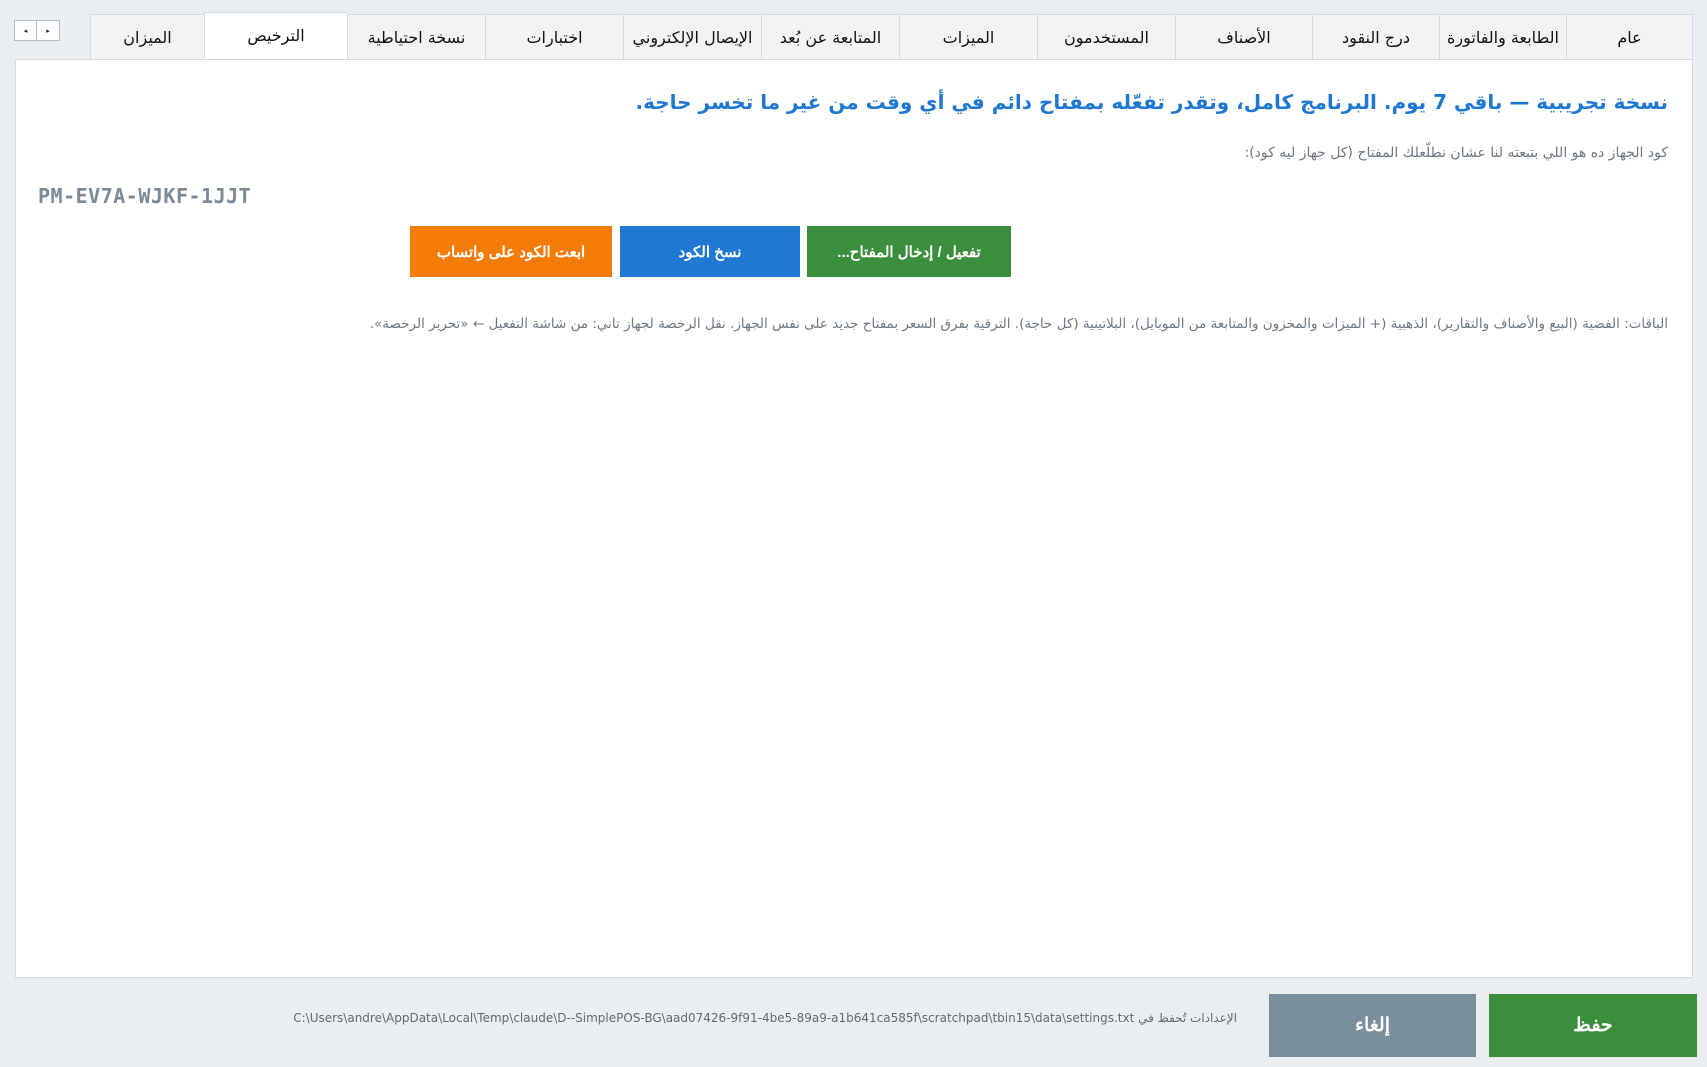 The width and height of the screenshot is (1707, 1067). What do you see at coordinates (692, 36) in the screenshot?
I see `tab-e-receipt: الإيصال الإلكتروني` at bounding box center [692, 36].